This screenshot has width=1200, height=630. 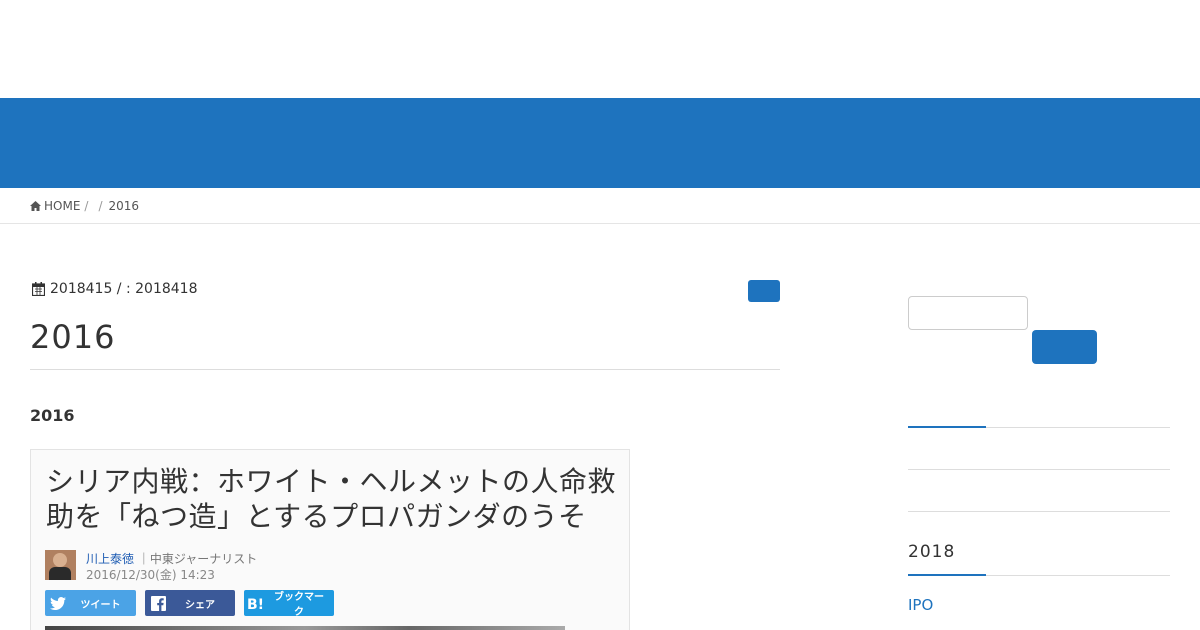 I want to click on embed-date: 2016/12/30(金) 14:23, so click(x=150, y=575).